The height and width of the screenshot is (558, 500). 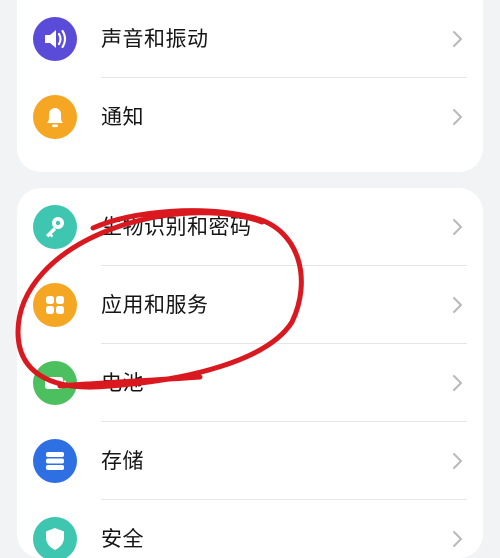 What do you see at coordinates (122, 461) in the screenshot?
I see `settings-item-label: 存储` at bounding box center [122, 461].